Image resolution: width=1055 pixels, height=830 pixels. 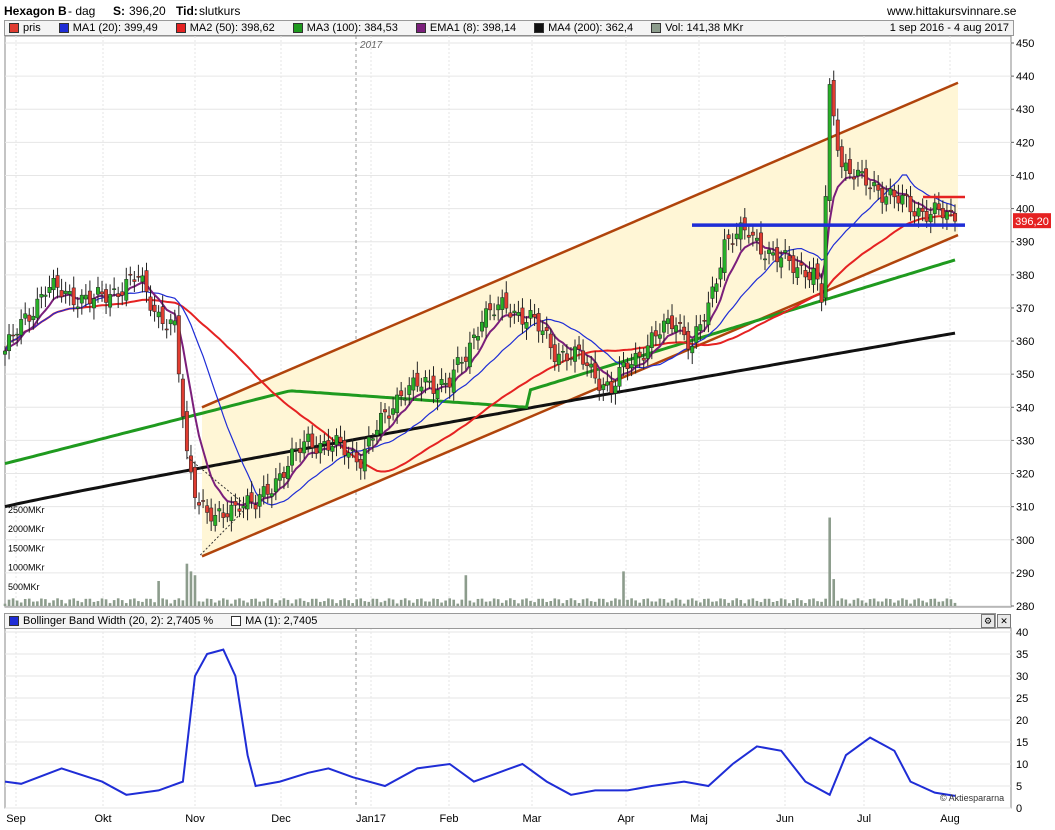 I want to click on y-tick-label: 440, so click(x=1025, y=77).